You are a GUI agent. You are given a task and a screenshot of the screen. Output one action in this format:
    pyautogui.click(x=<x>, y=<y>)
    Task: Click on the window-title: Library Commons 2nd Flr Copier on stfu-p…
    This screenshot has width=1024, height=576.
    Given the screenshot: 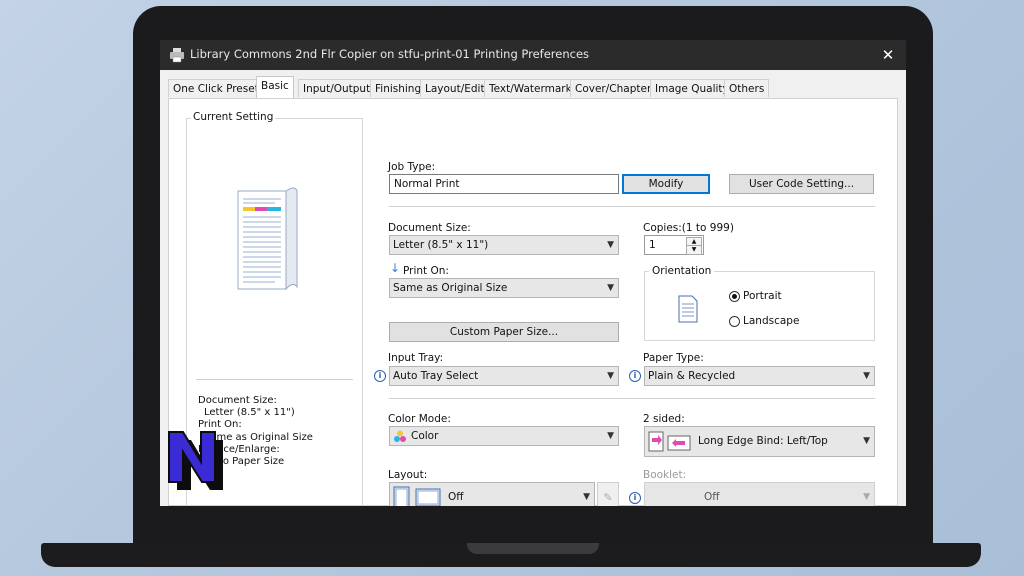 What is the action you would take?
    pyautogui.click(x=390, y=54)
    